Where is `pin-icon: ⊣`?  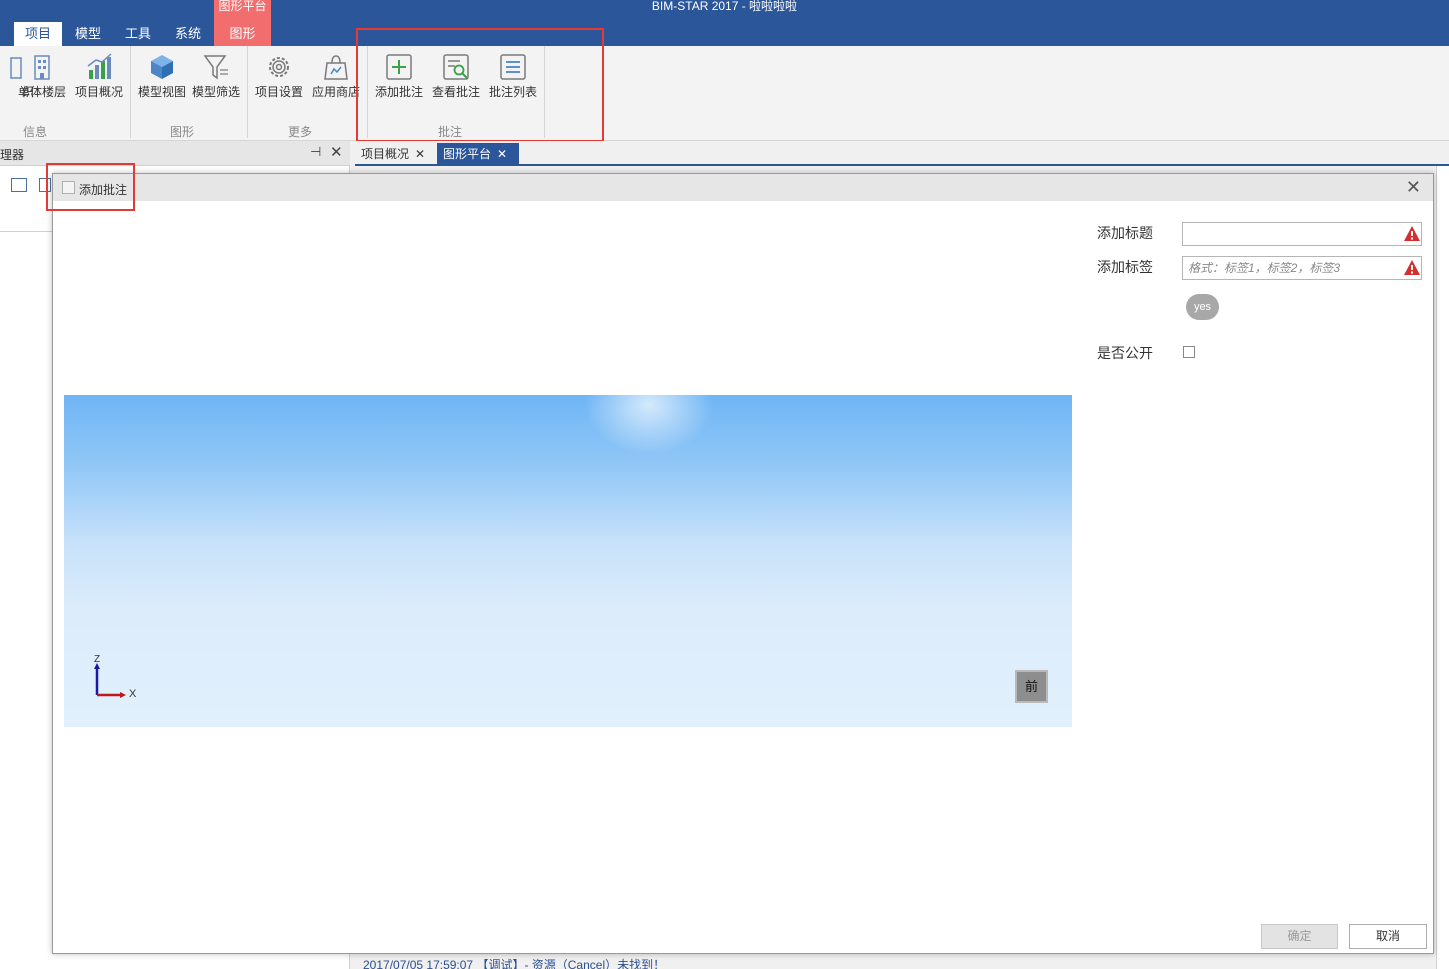 pin-icon: ⊣ is located at coordinates (315, 152).